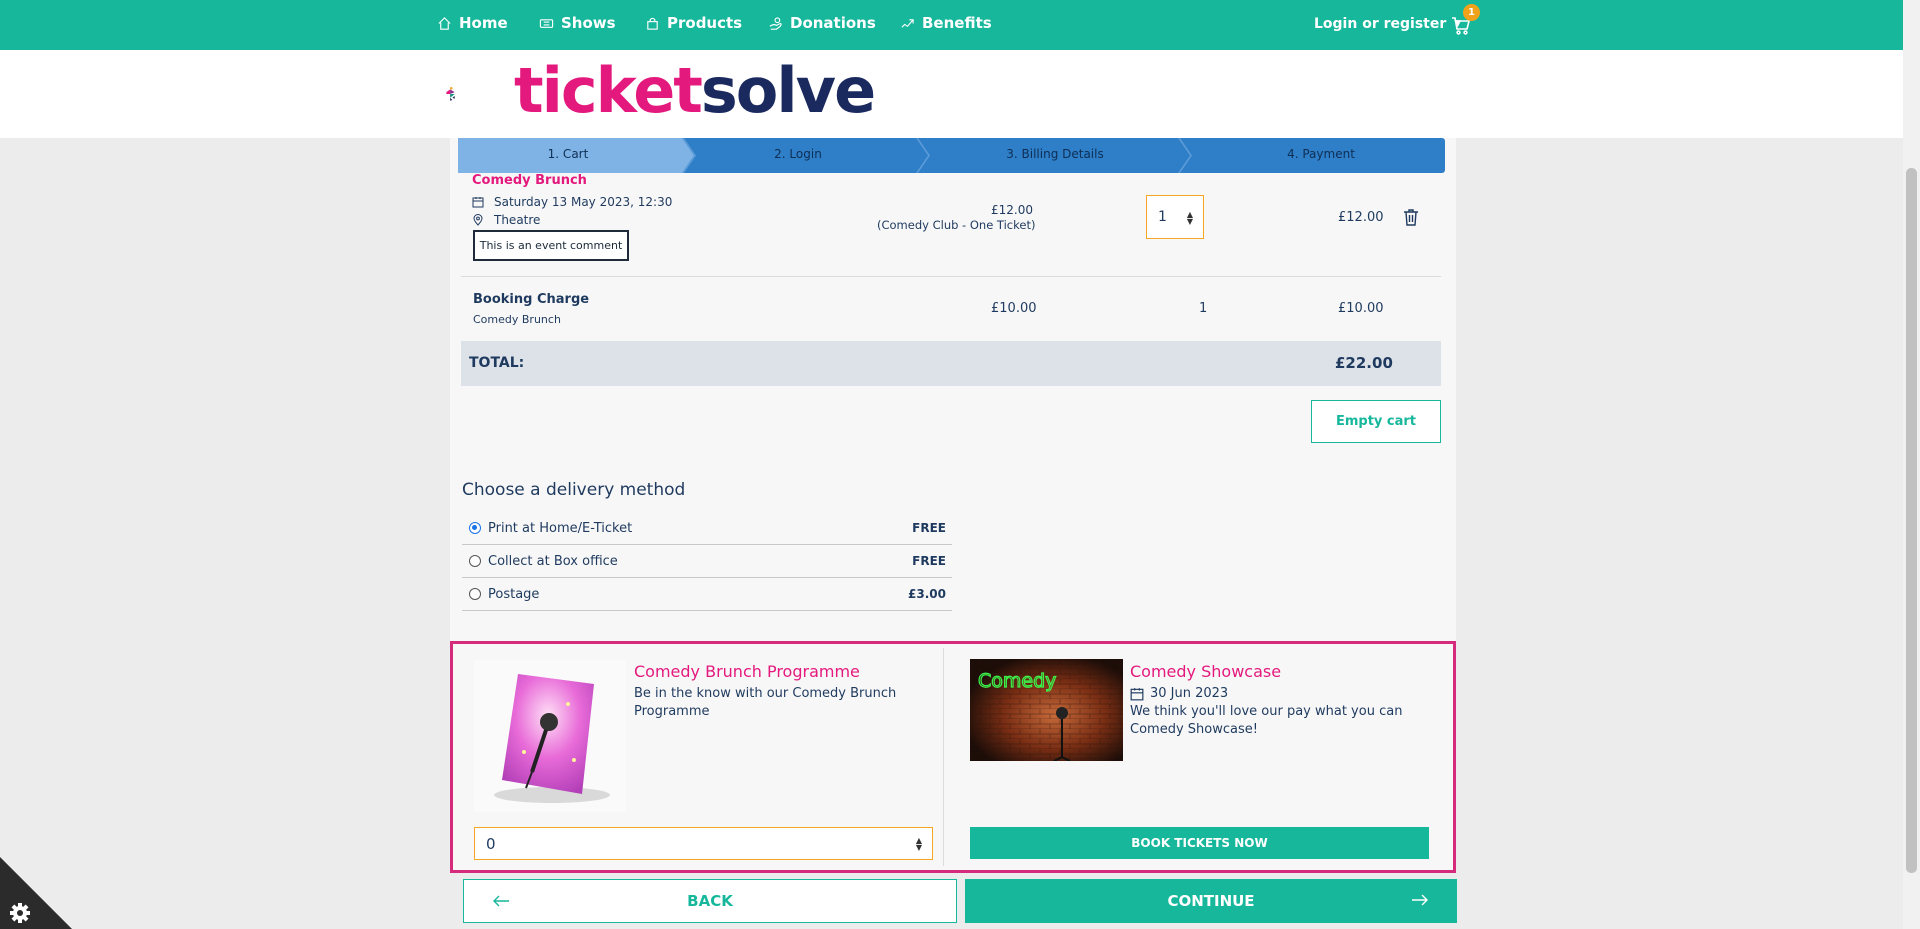 The width and height of the screenshot is (1920, 929). What do you see at coordinates (36, 893) in the screenshot?
I see `cookie-settings-gear-icon` at bounding box center [36, 893].